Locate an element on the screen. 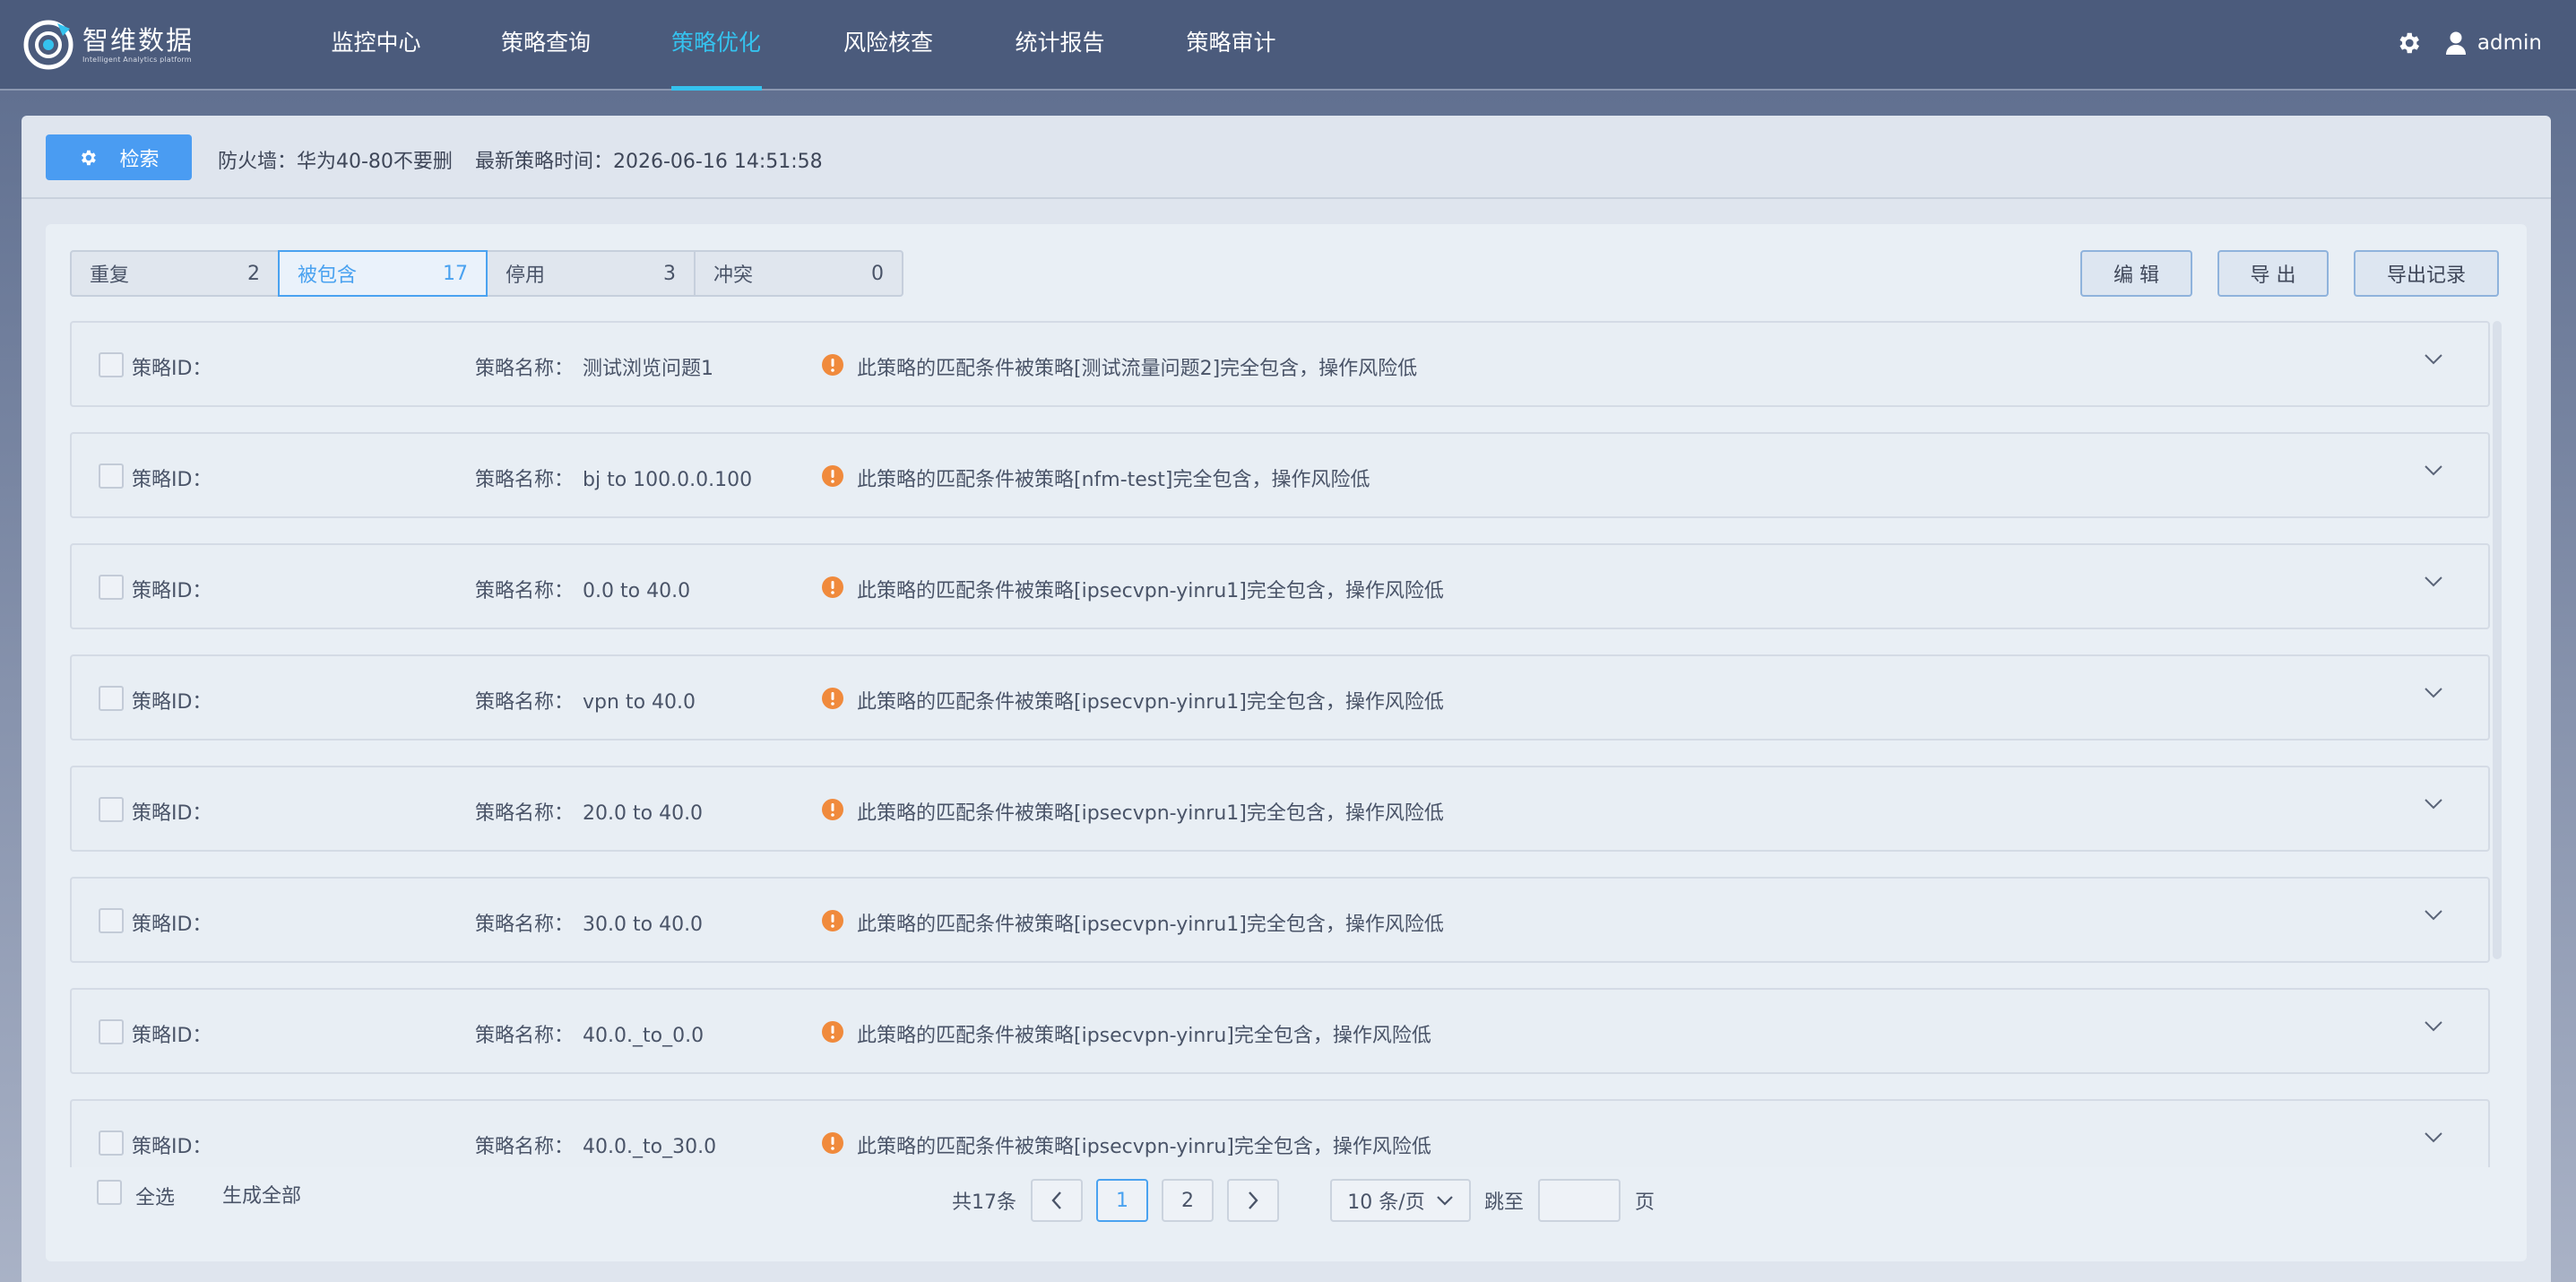  total-count: 共17条 is located at coordinates (984, 1203).